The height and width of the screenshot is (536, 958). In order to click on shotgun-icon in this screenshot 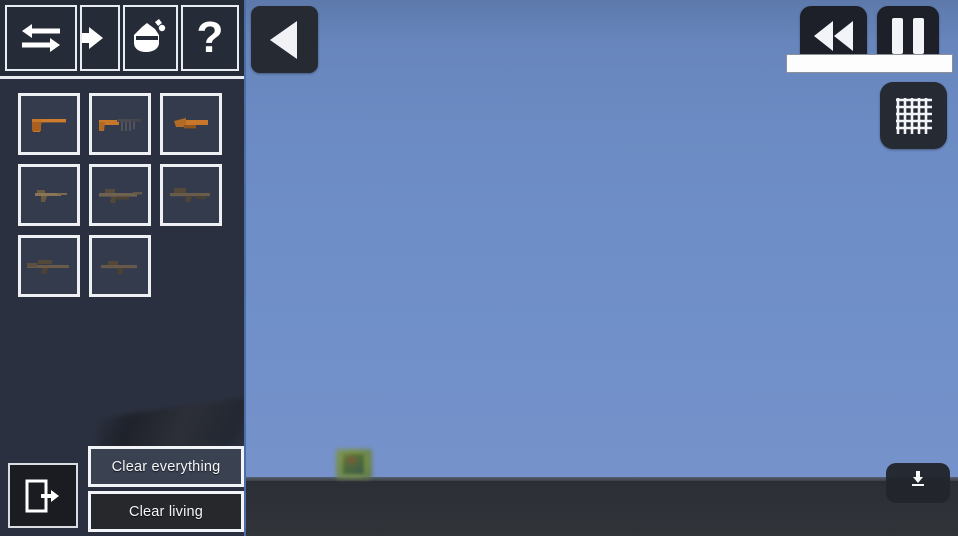, I will do `click(191, 123)`.